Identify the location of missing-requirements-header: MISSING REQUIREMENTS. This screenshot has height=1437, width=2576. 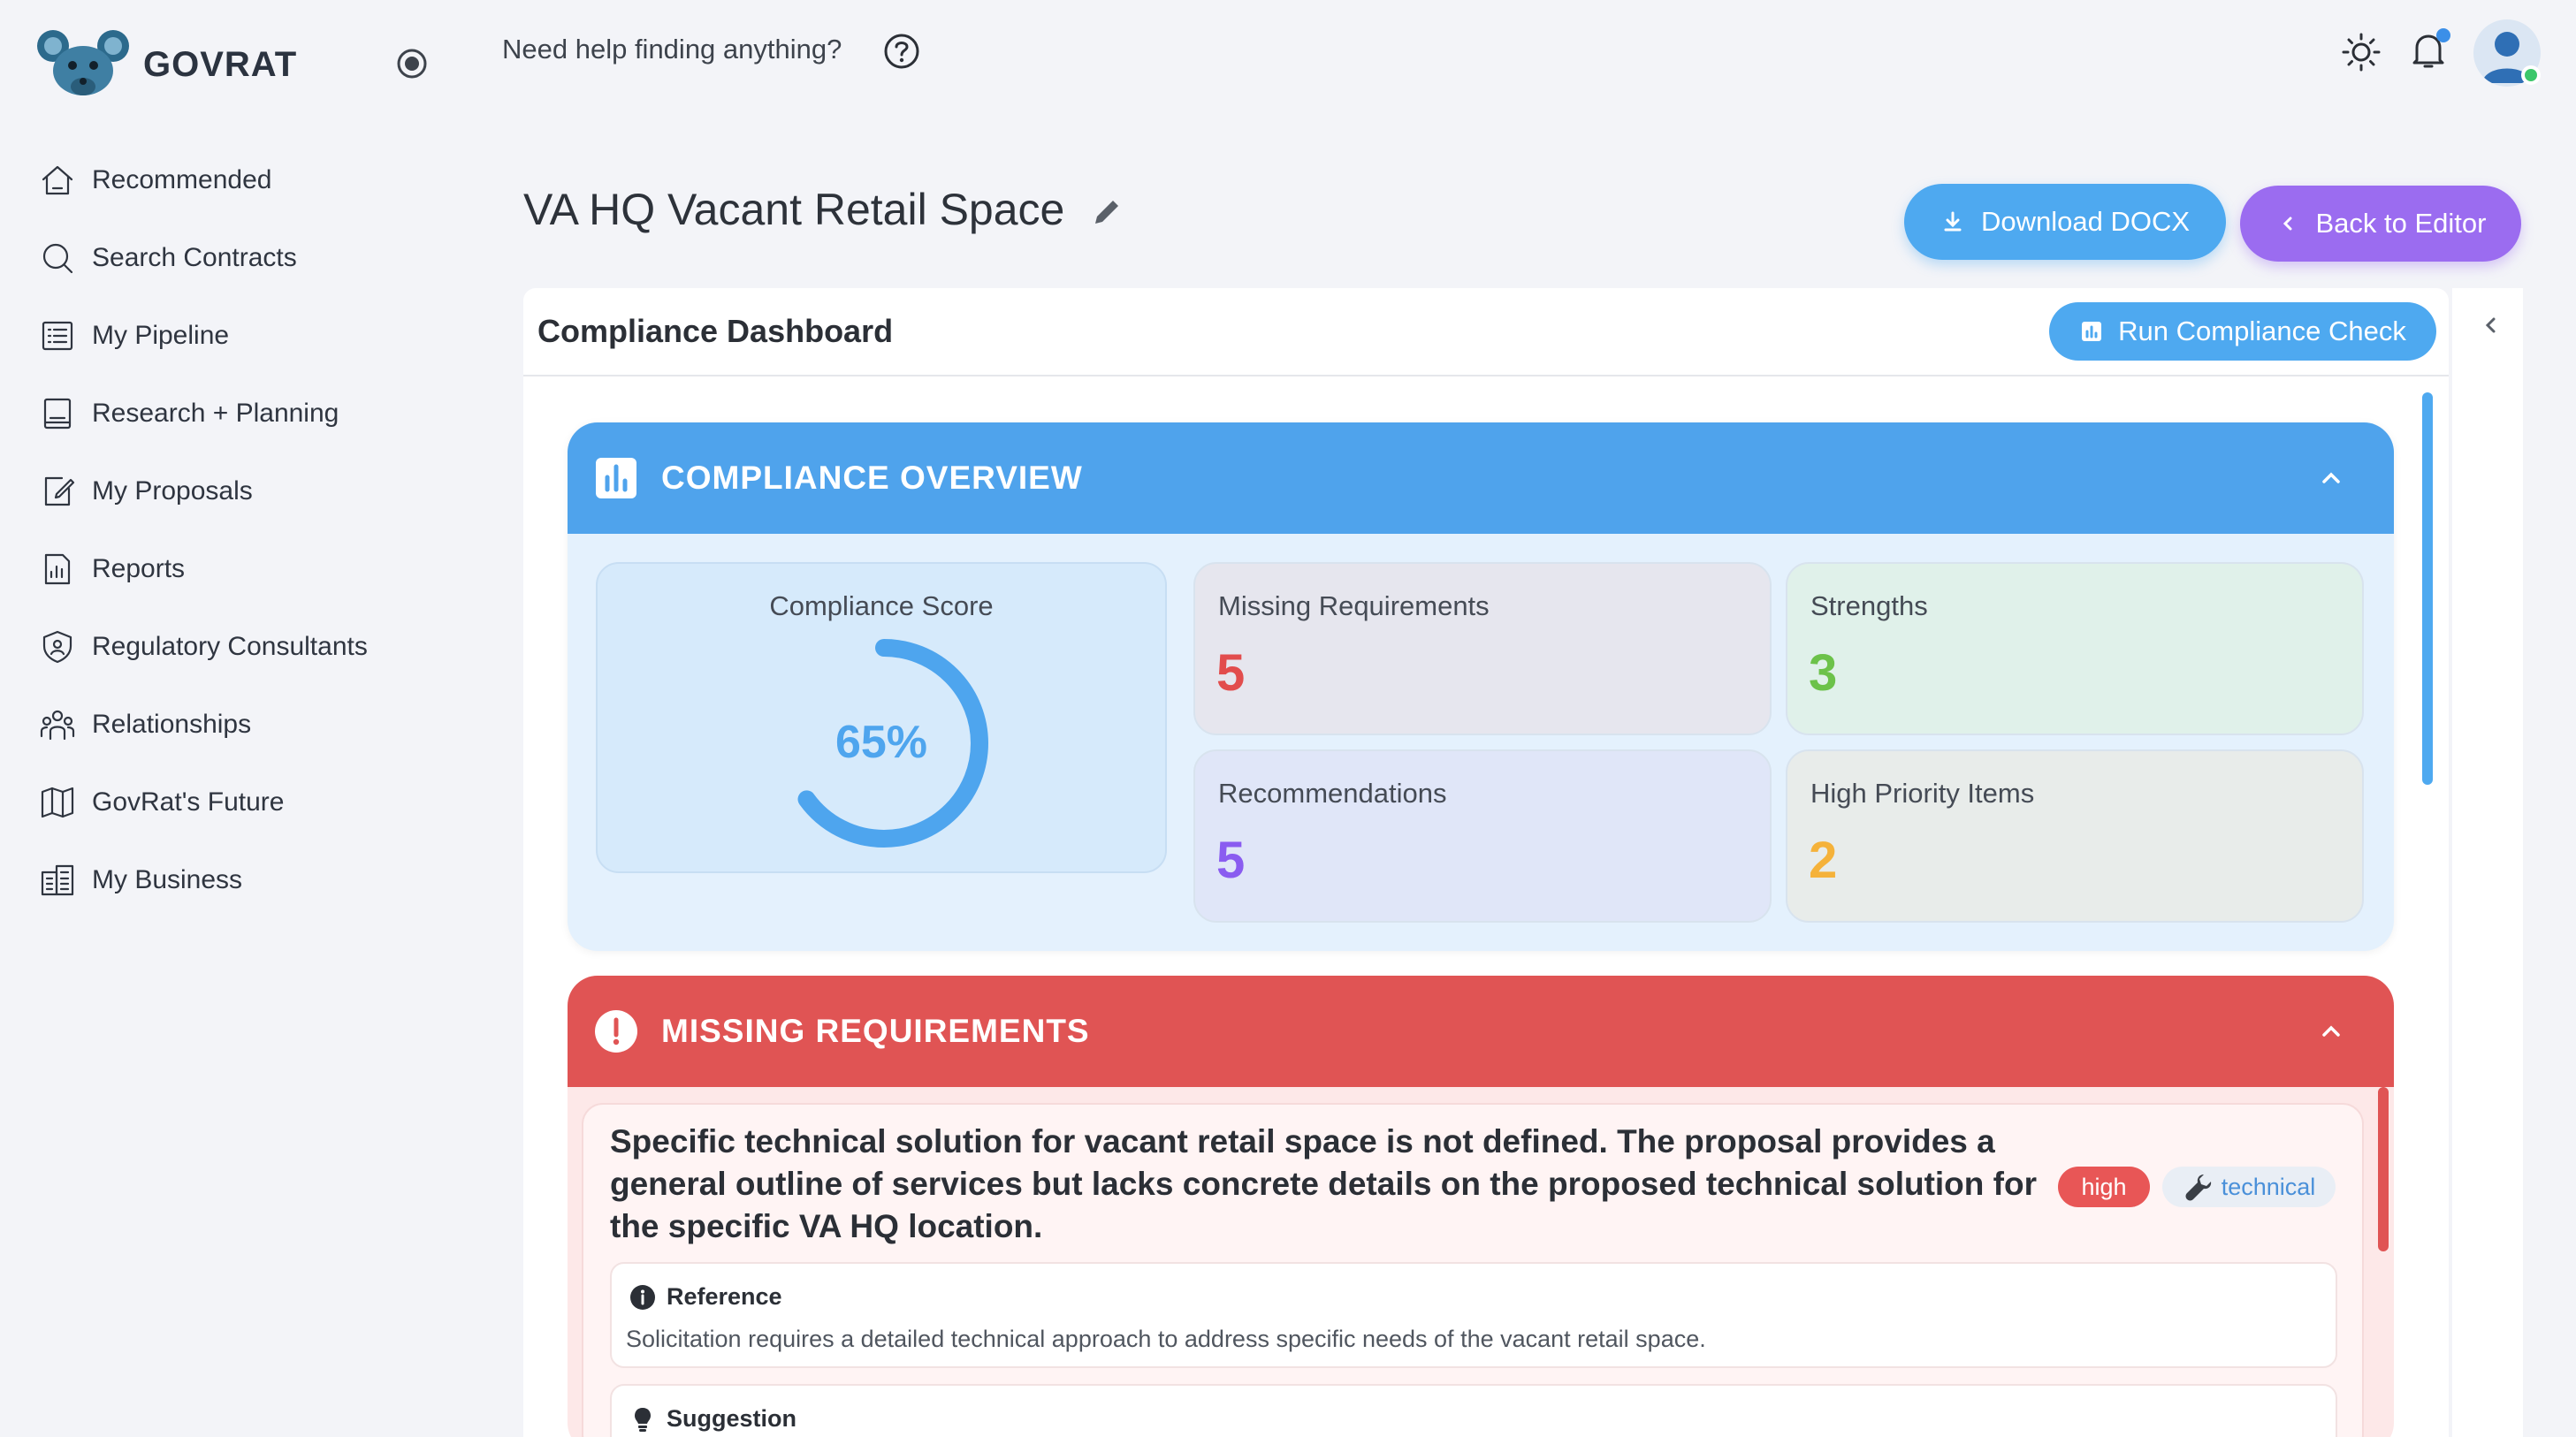
(1481, 1031).